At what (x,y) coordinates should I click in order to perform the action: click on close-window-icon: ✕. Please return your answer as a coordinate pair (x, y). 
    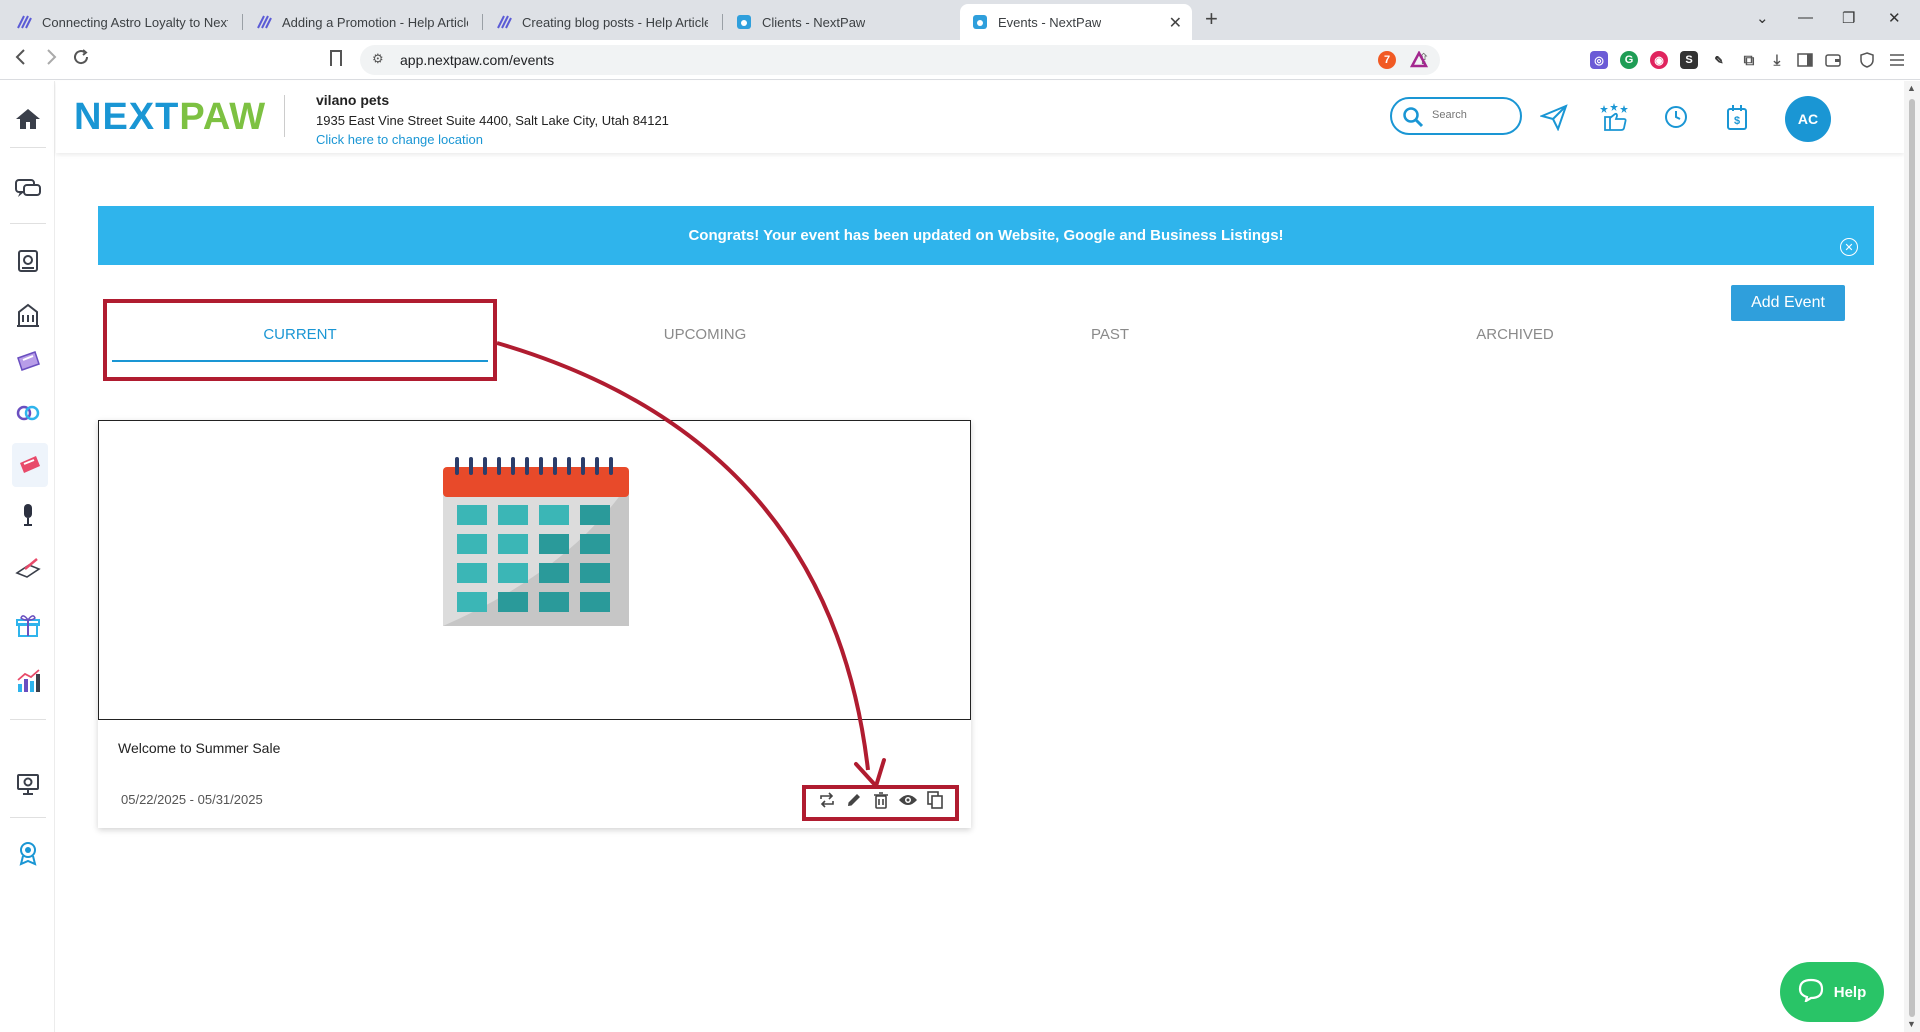
    Looking at the image, I should click on (1894, 18).